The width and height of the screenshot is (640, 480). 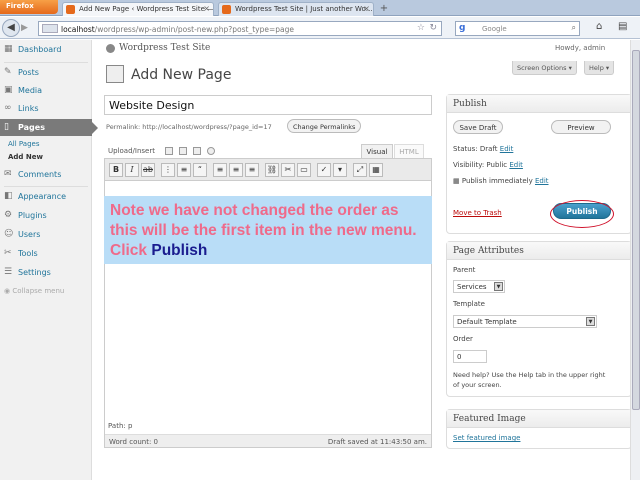 I want to click on menu-label: Links, so click(x=28, y=108).